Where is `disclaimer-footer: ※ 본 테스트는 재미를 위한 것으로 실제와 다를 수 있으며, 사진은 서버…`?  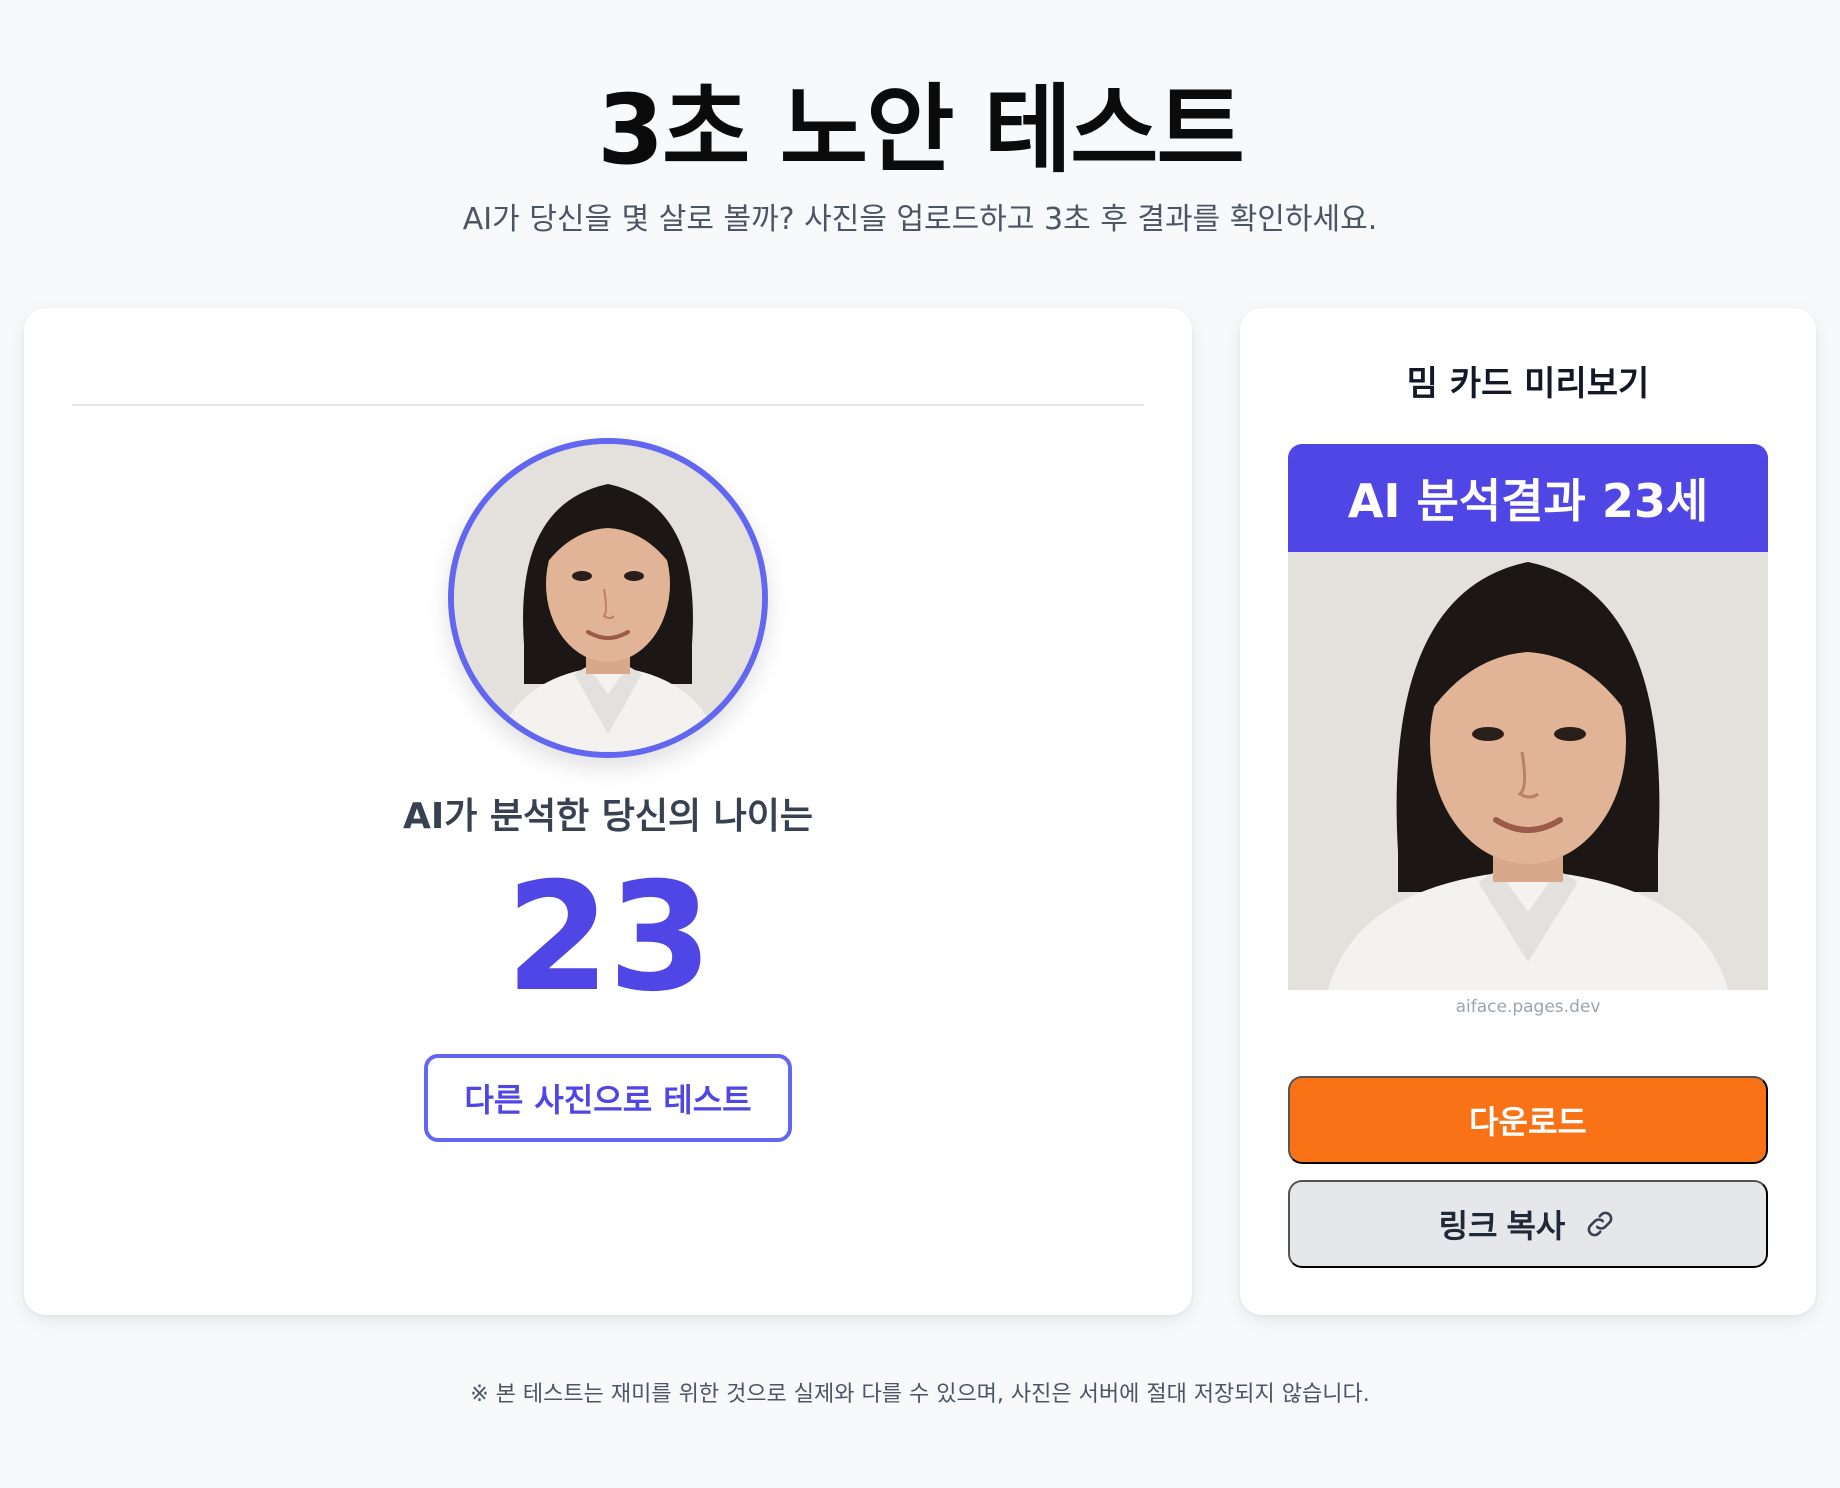
disclaimer-footer: ※ 본 테스트는 재미를 위한 것으로 실제와 다를 수 있으며, 사진은 서버… is located at coordinates (920, 1394).